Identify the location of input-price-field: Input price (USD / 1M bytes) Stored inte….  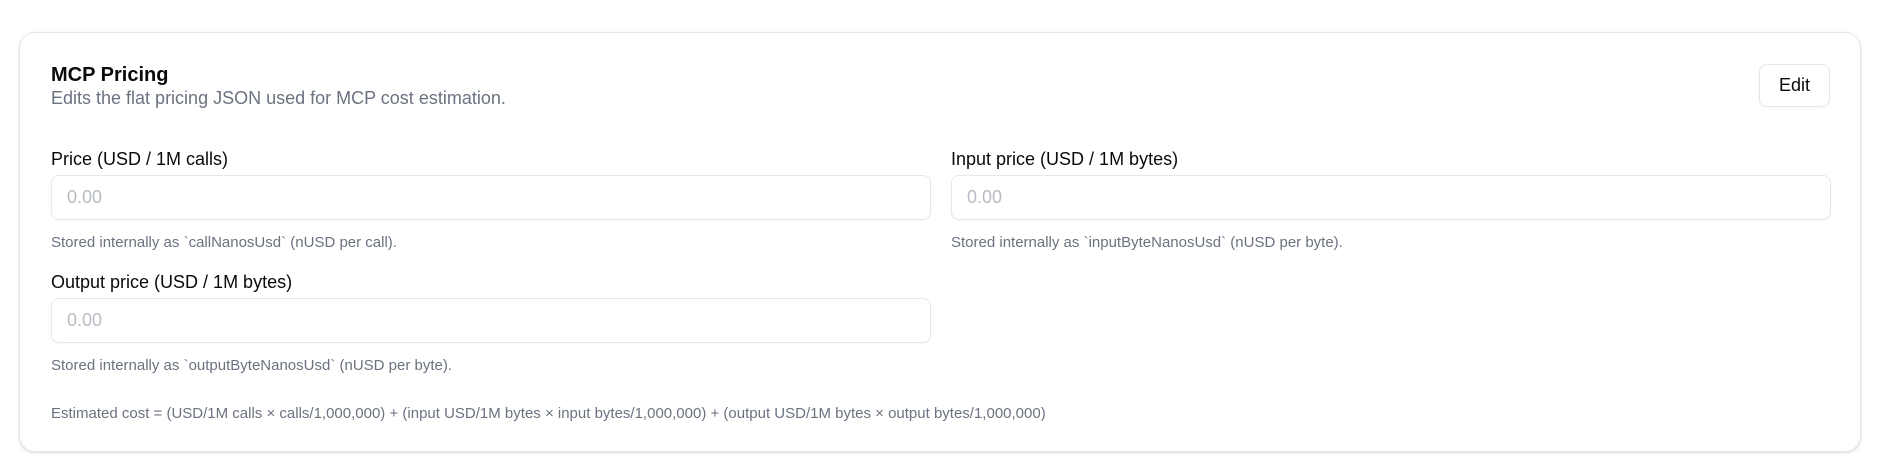
(1391, 199).